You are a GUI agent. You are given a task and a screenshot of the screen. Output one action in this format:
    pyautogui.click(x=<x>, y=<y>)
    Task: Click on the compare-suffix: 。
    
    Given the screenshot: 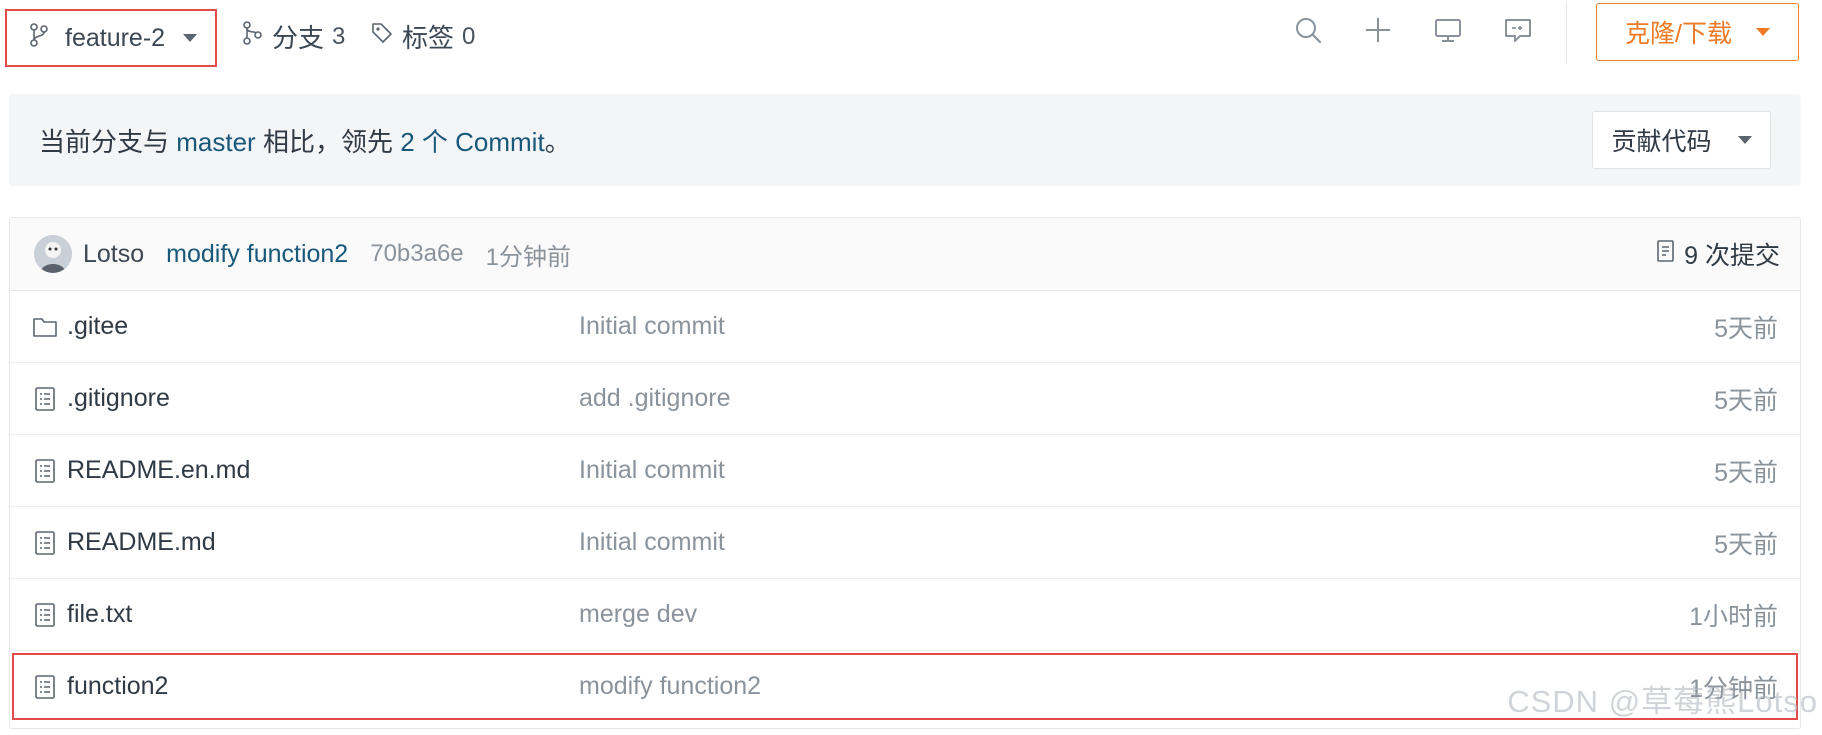 What is the action you would take?
    pyautogui.click(x=557, y=141)
    